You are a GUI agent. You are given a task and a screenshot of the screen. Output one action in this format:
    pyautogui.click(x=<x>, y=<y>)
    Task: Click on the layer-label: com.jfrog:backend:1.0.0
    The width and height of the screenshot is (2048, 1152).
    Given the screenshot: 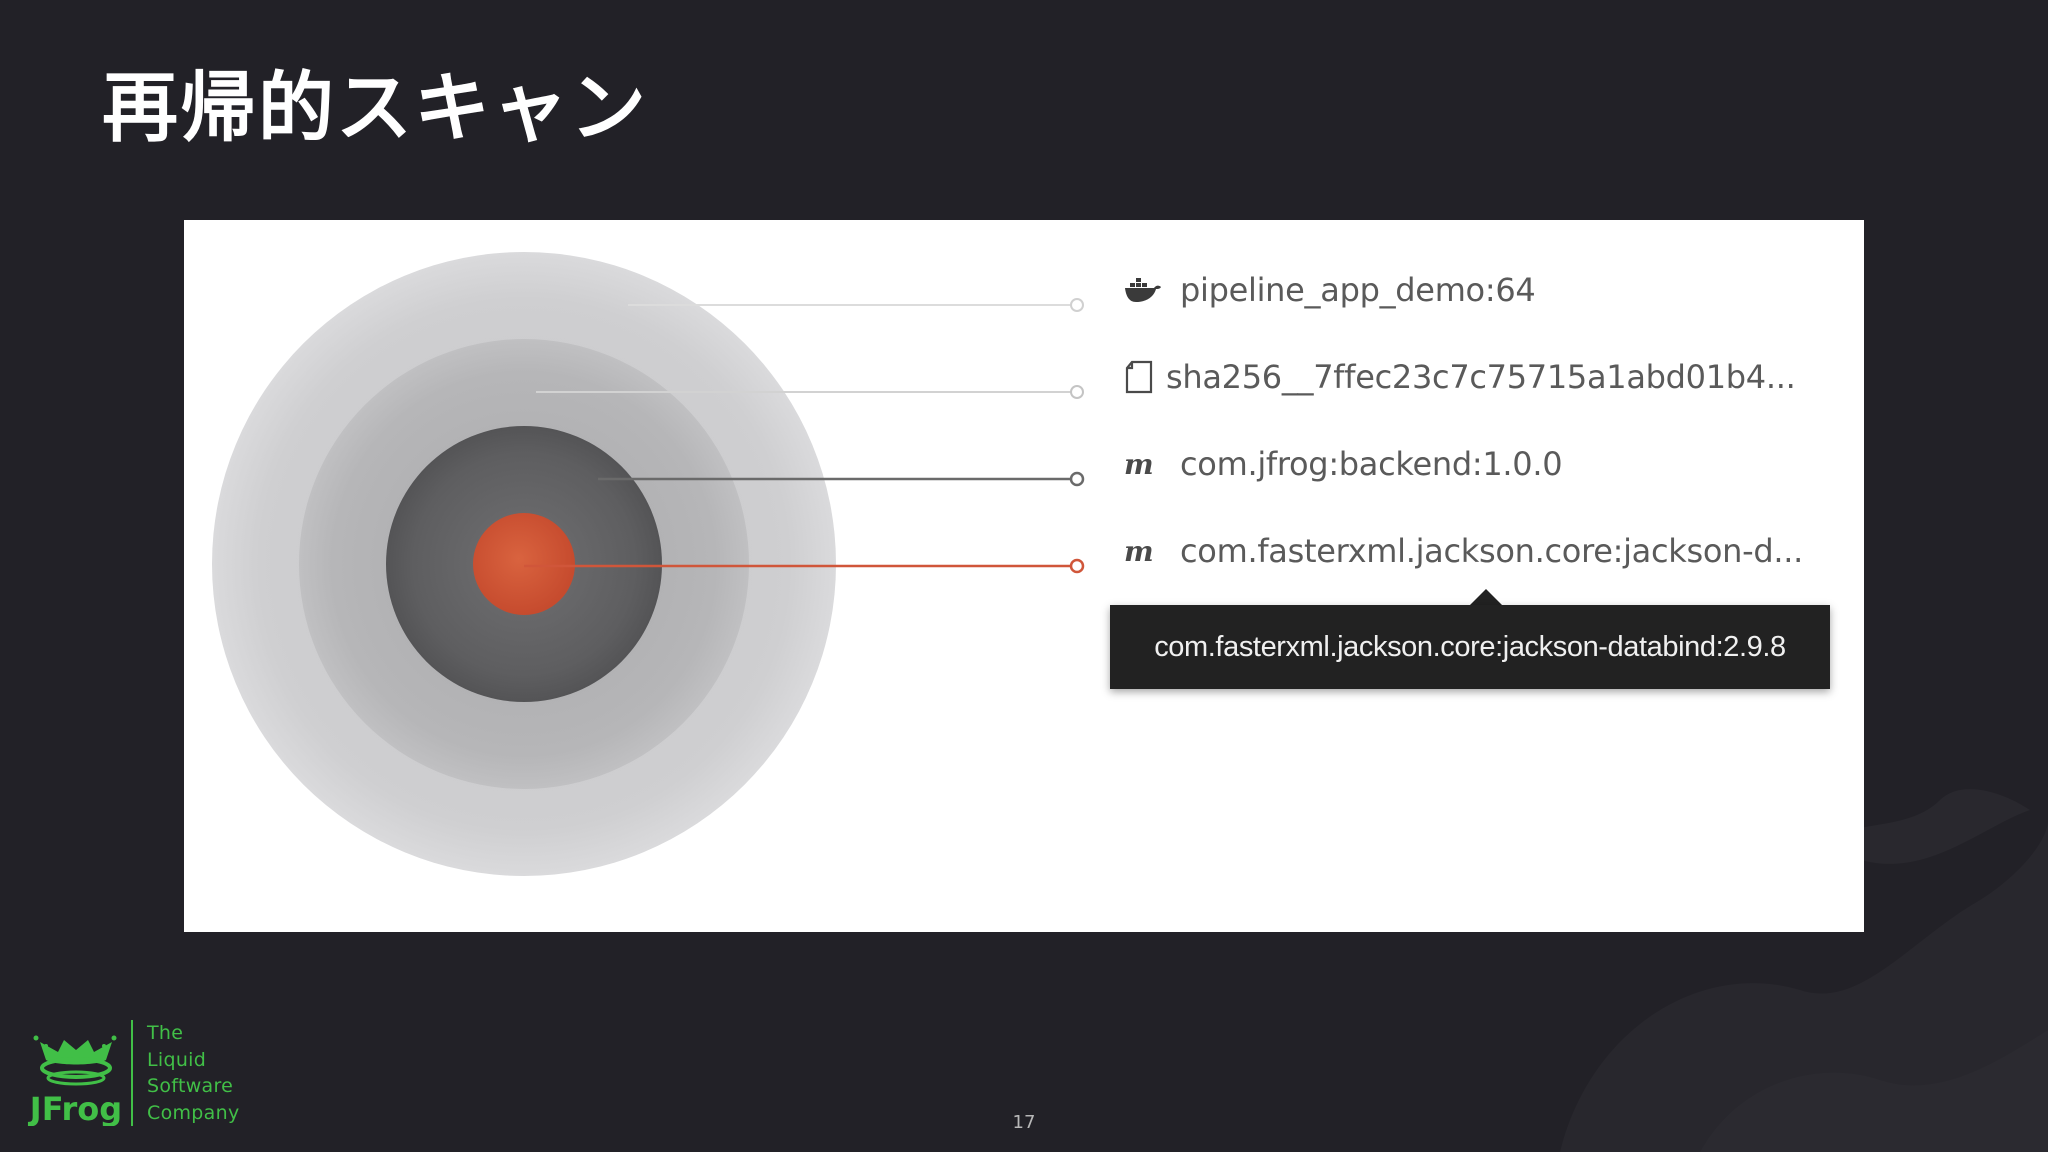 What is the action you would take?
    pyautogui.click(x=1371, y=464)
    